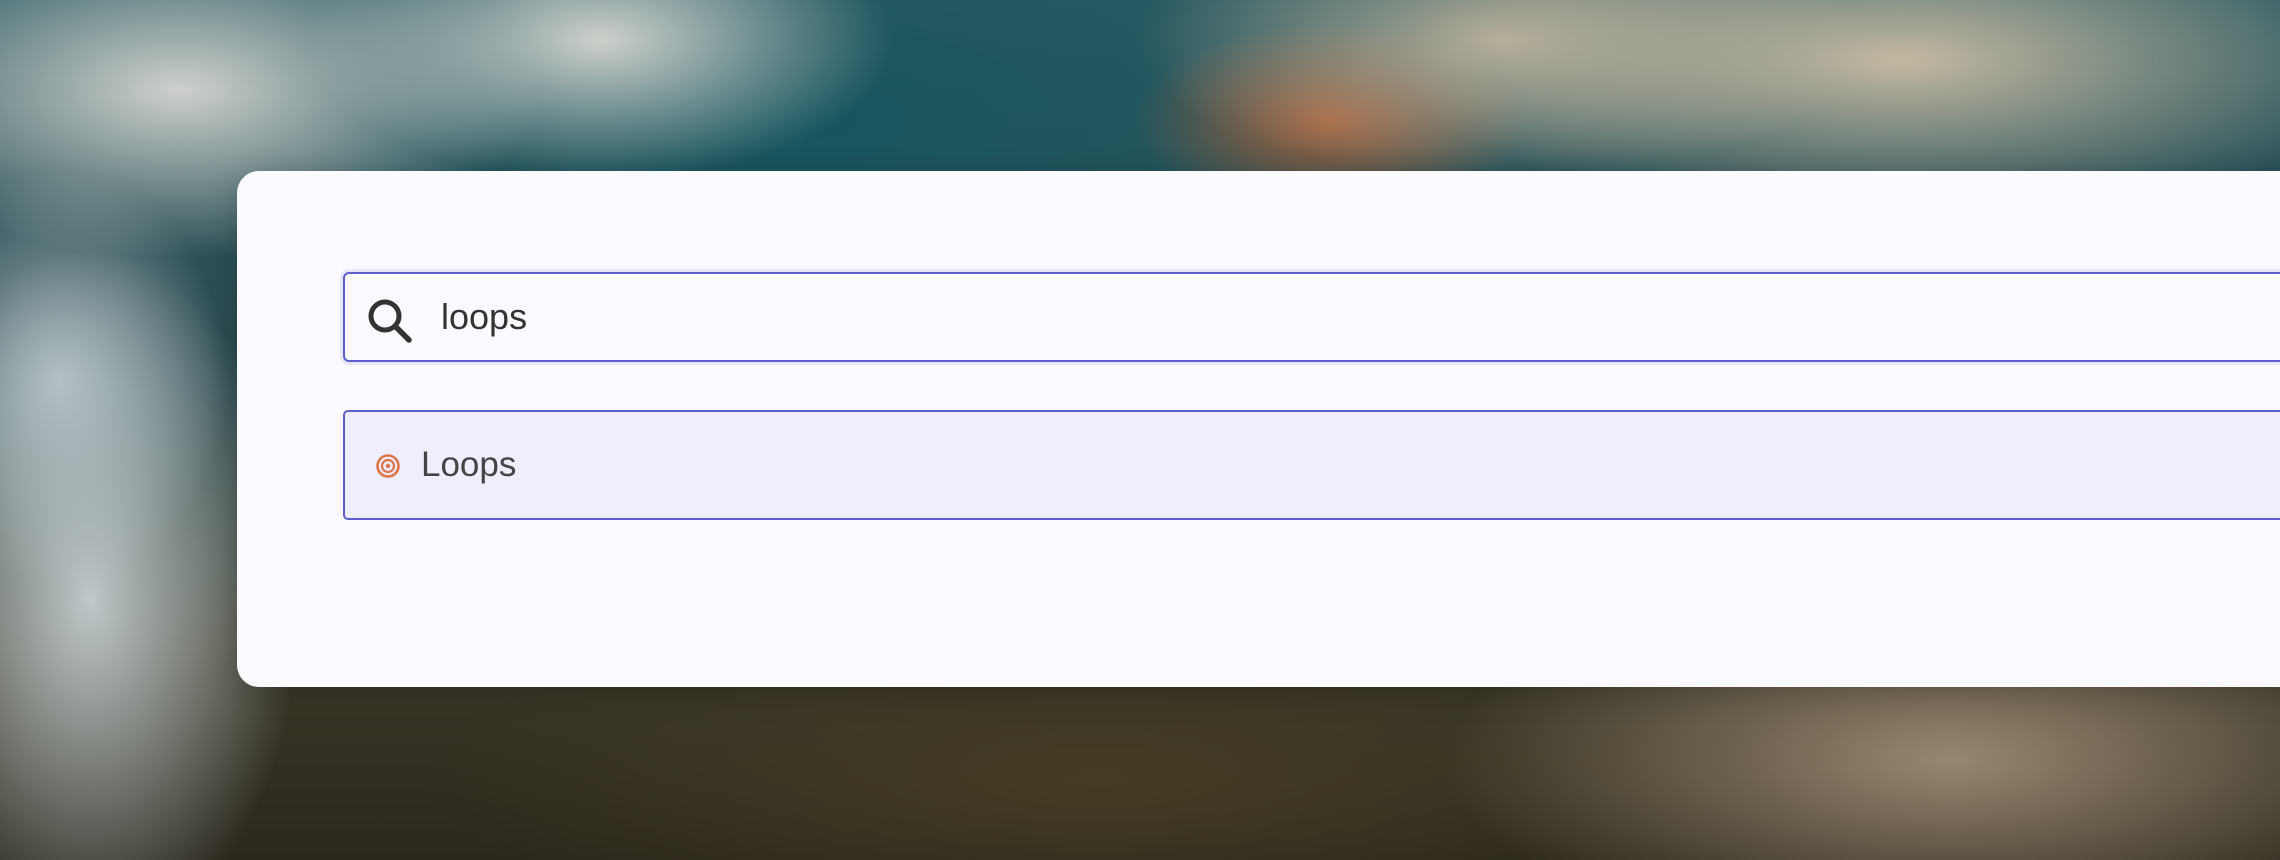 The image size is (2280, 860). What do you see at coordinates (469, 464) in the screenshot?
I see `result-label: Loops` at bounding box center [469, 464].